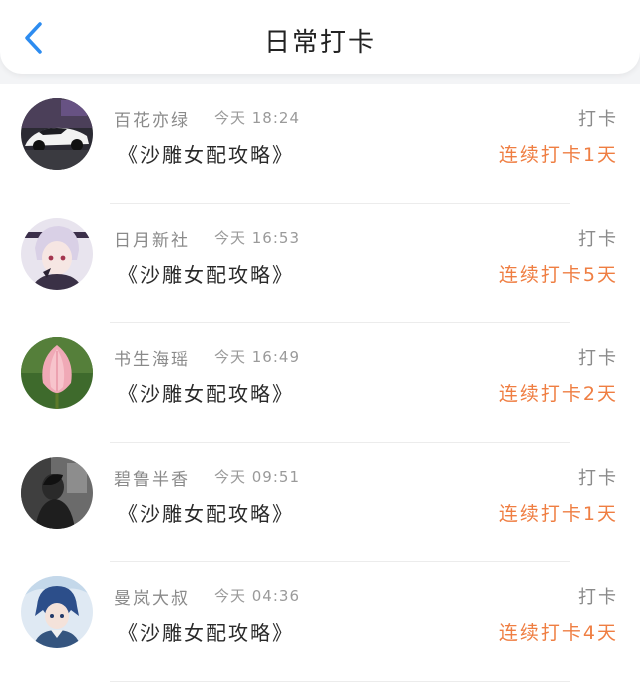 The height and width of the screenshot is (682, 640). I want to click on streak-label: 连续打卡2天, so click(558, 394).